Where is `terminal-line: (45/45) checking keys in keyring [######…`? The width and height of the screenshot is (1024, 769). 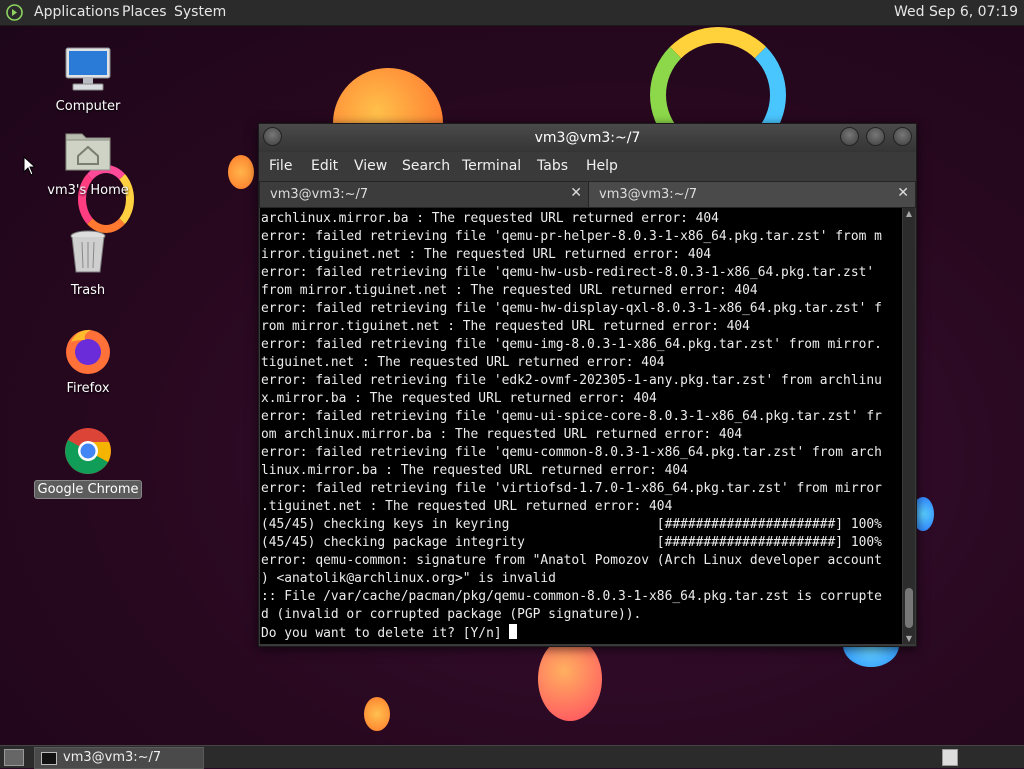
terminal-line: (45/45) checking keys in keyring [######… is located at coordinates (571, 524).